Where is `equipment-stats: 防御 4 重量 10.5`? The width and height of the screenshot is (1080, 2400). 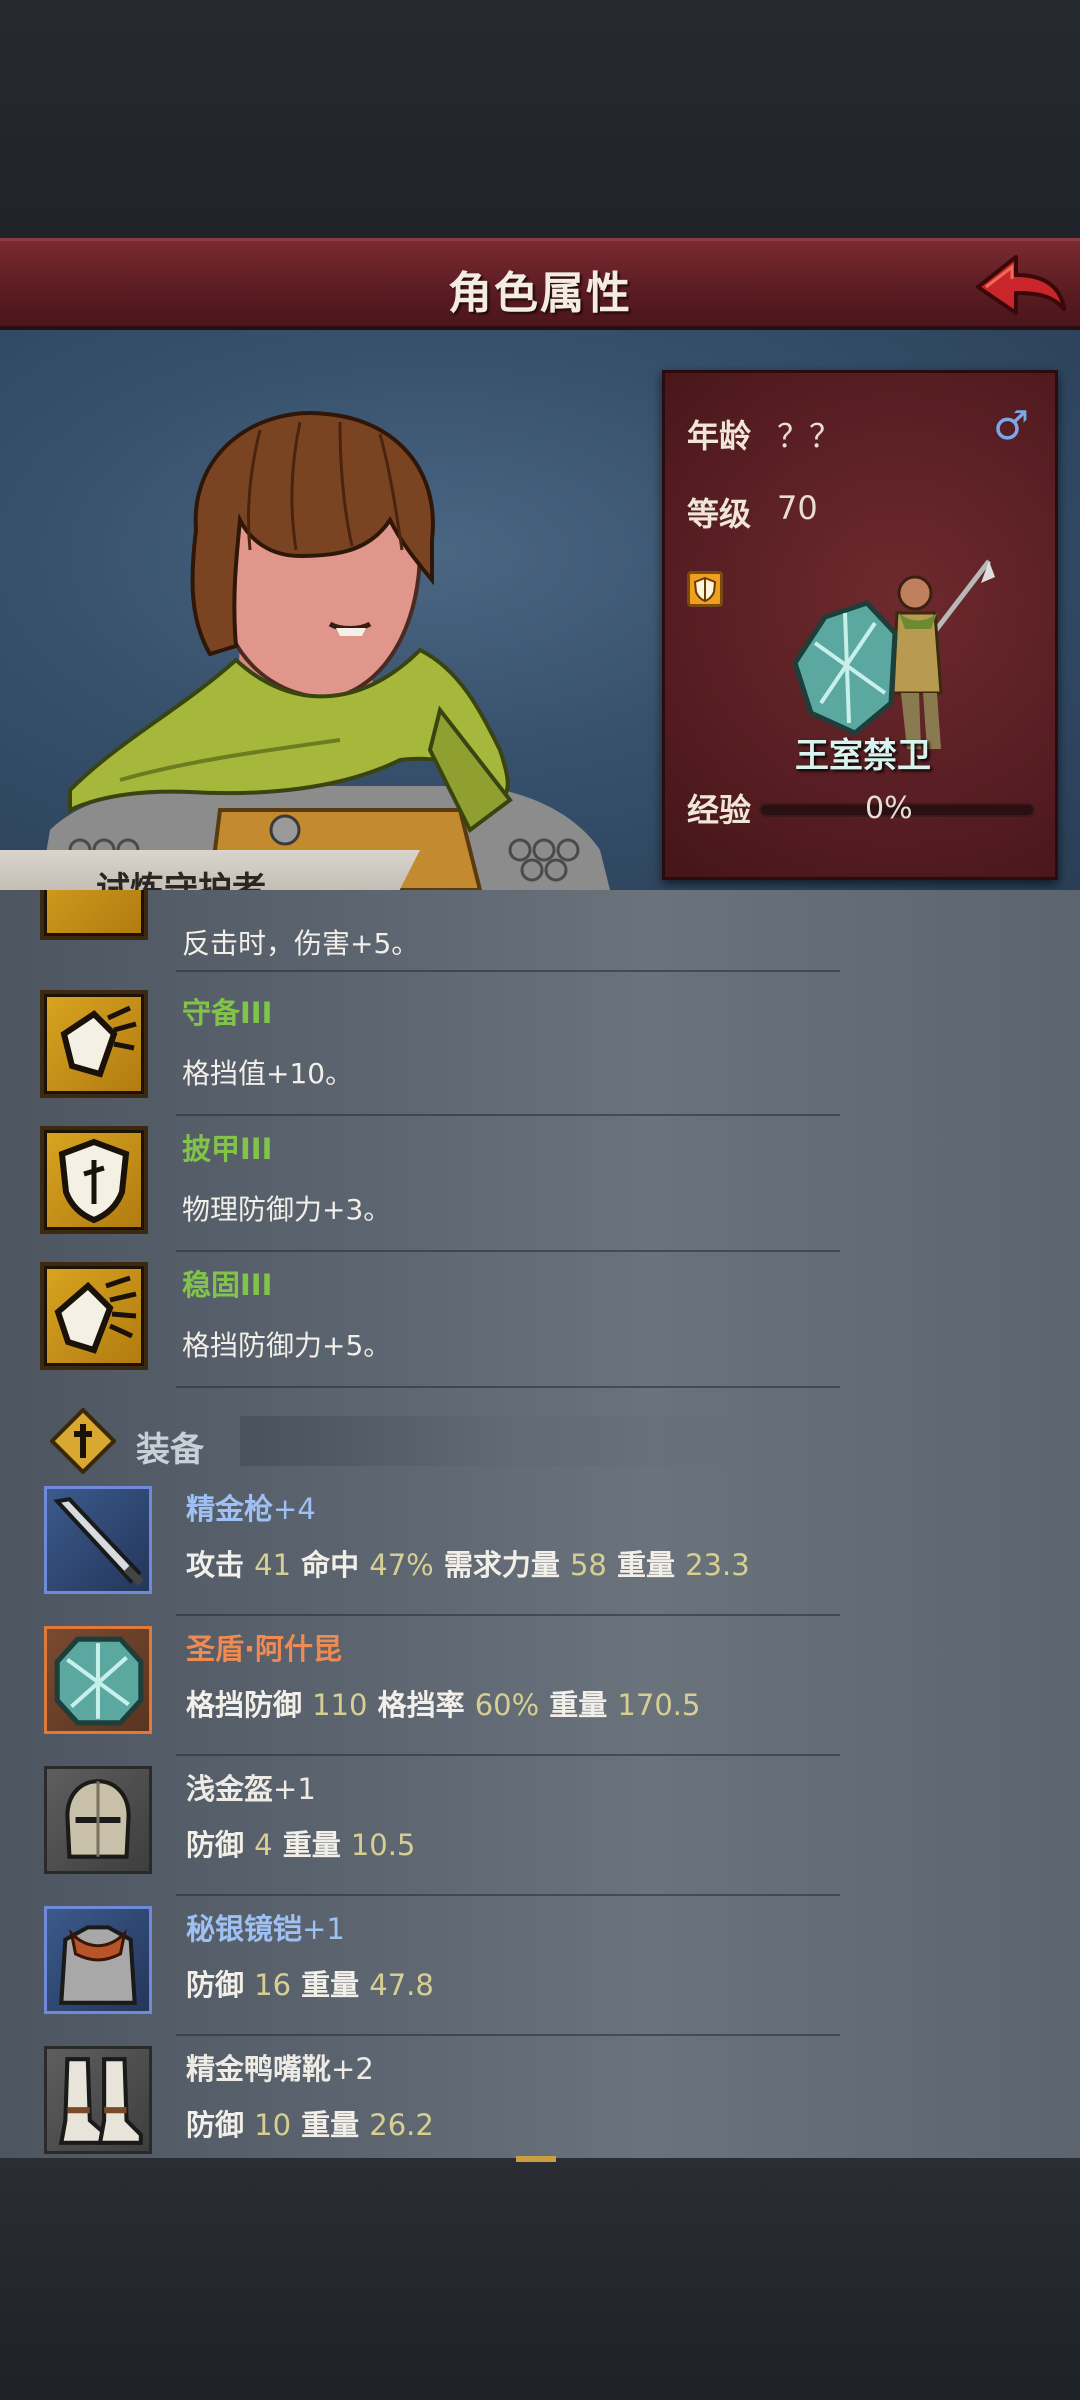
equipment-stats: 防御 4 重量 10.5 is located at coordinates (301, 1845).